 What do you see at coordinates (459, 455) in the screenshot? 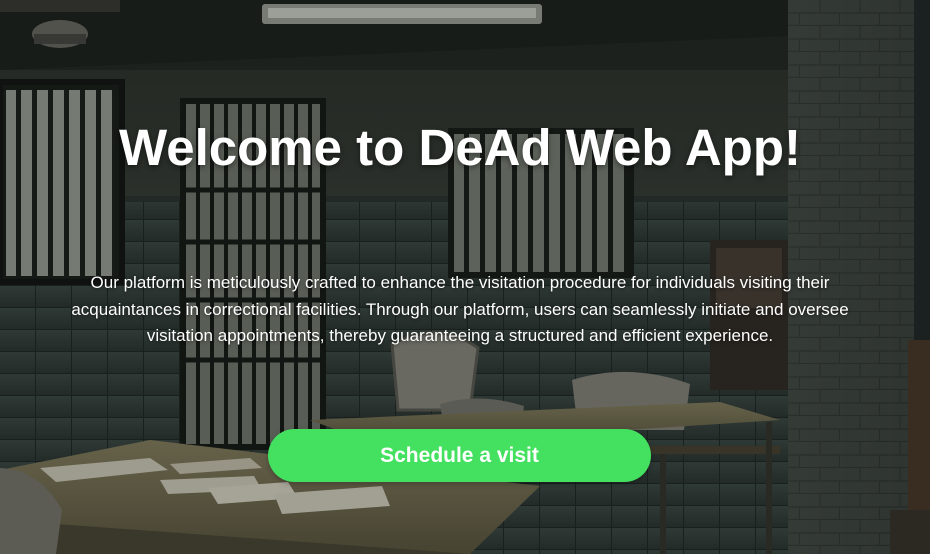
I see `schedule-visit-button: Schedule a visit` at bounding box center [459, 455].